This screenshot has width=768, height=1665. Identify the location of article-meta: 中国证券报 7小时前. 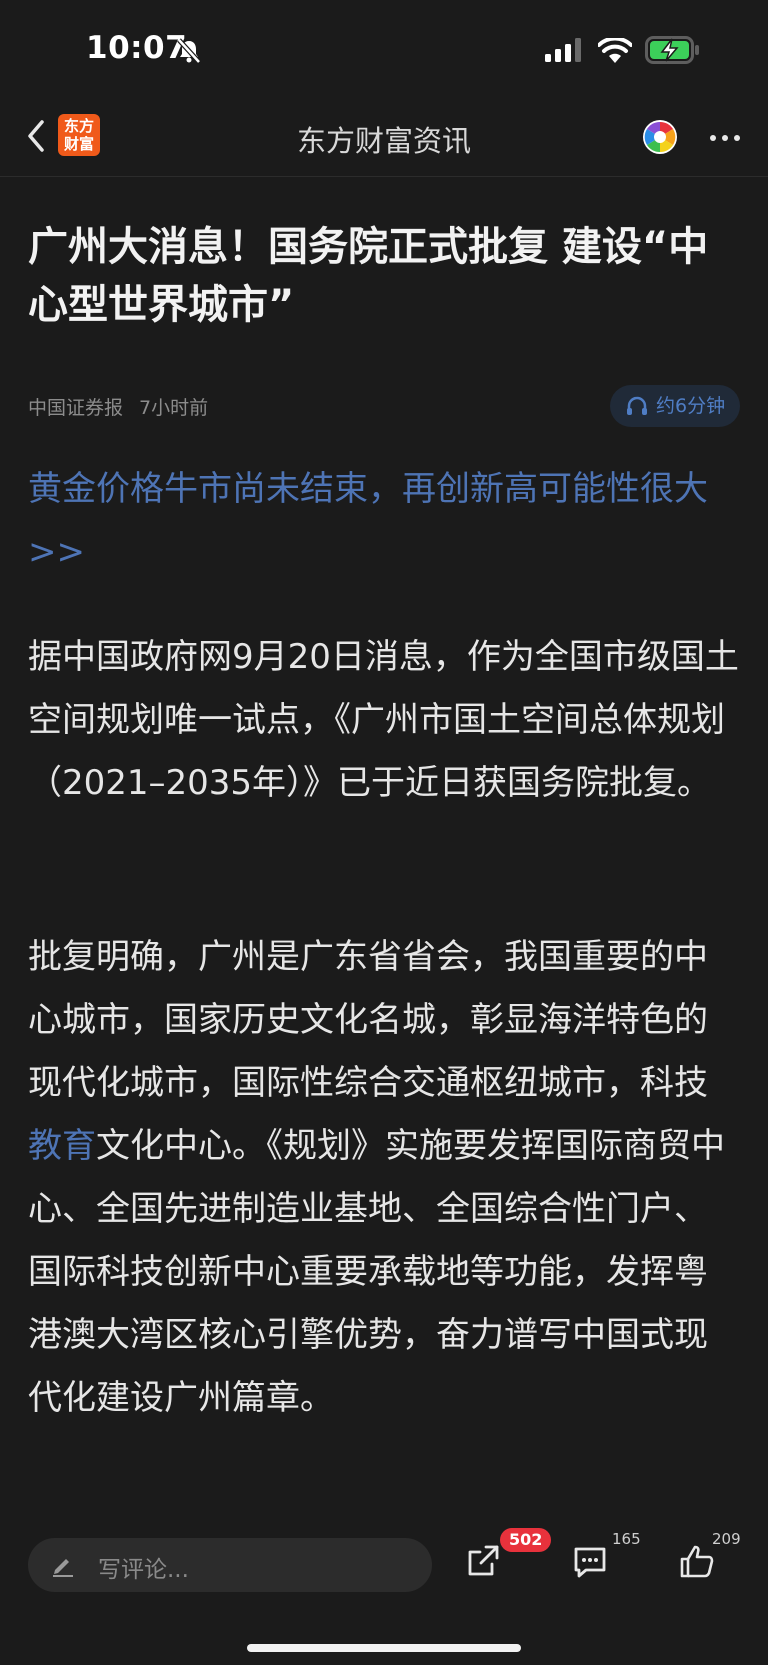
(118, 406).